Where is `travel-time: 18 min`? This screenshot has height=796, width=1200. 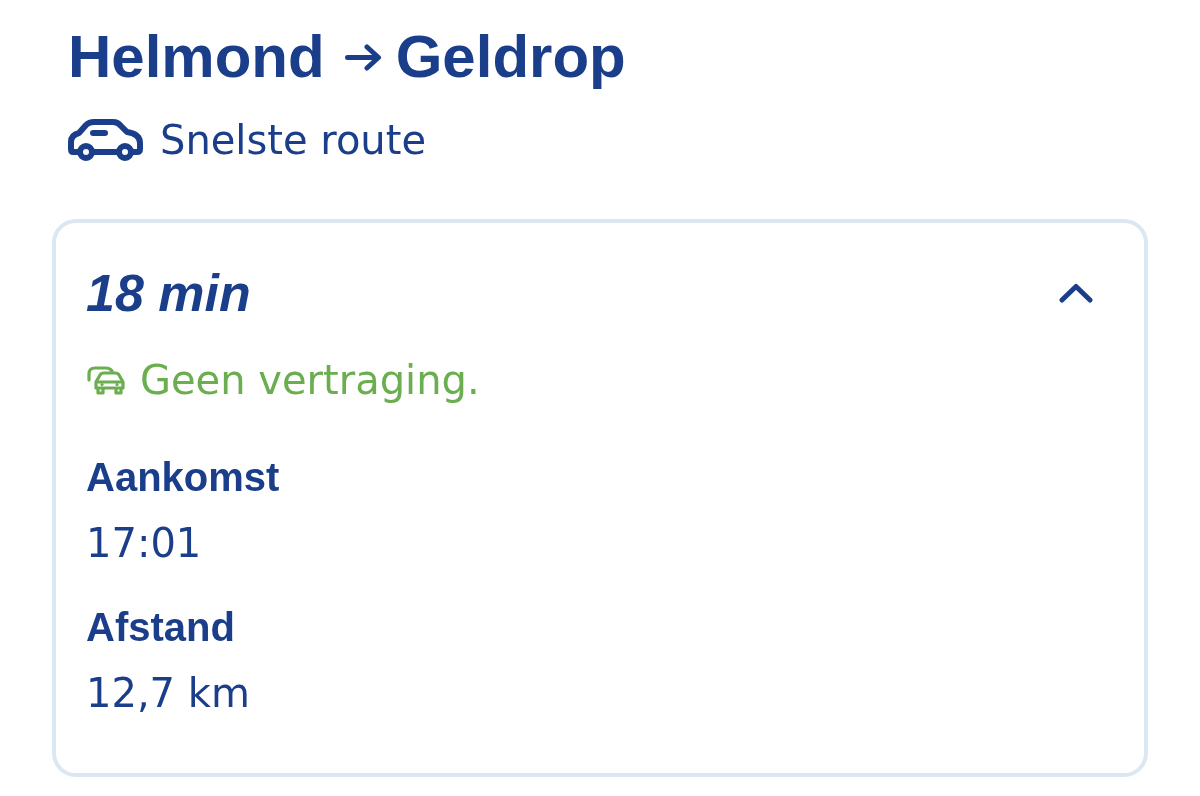
travel-time: 18 min is located at coordinates (168, 293).